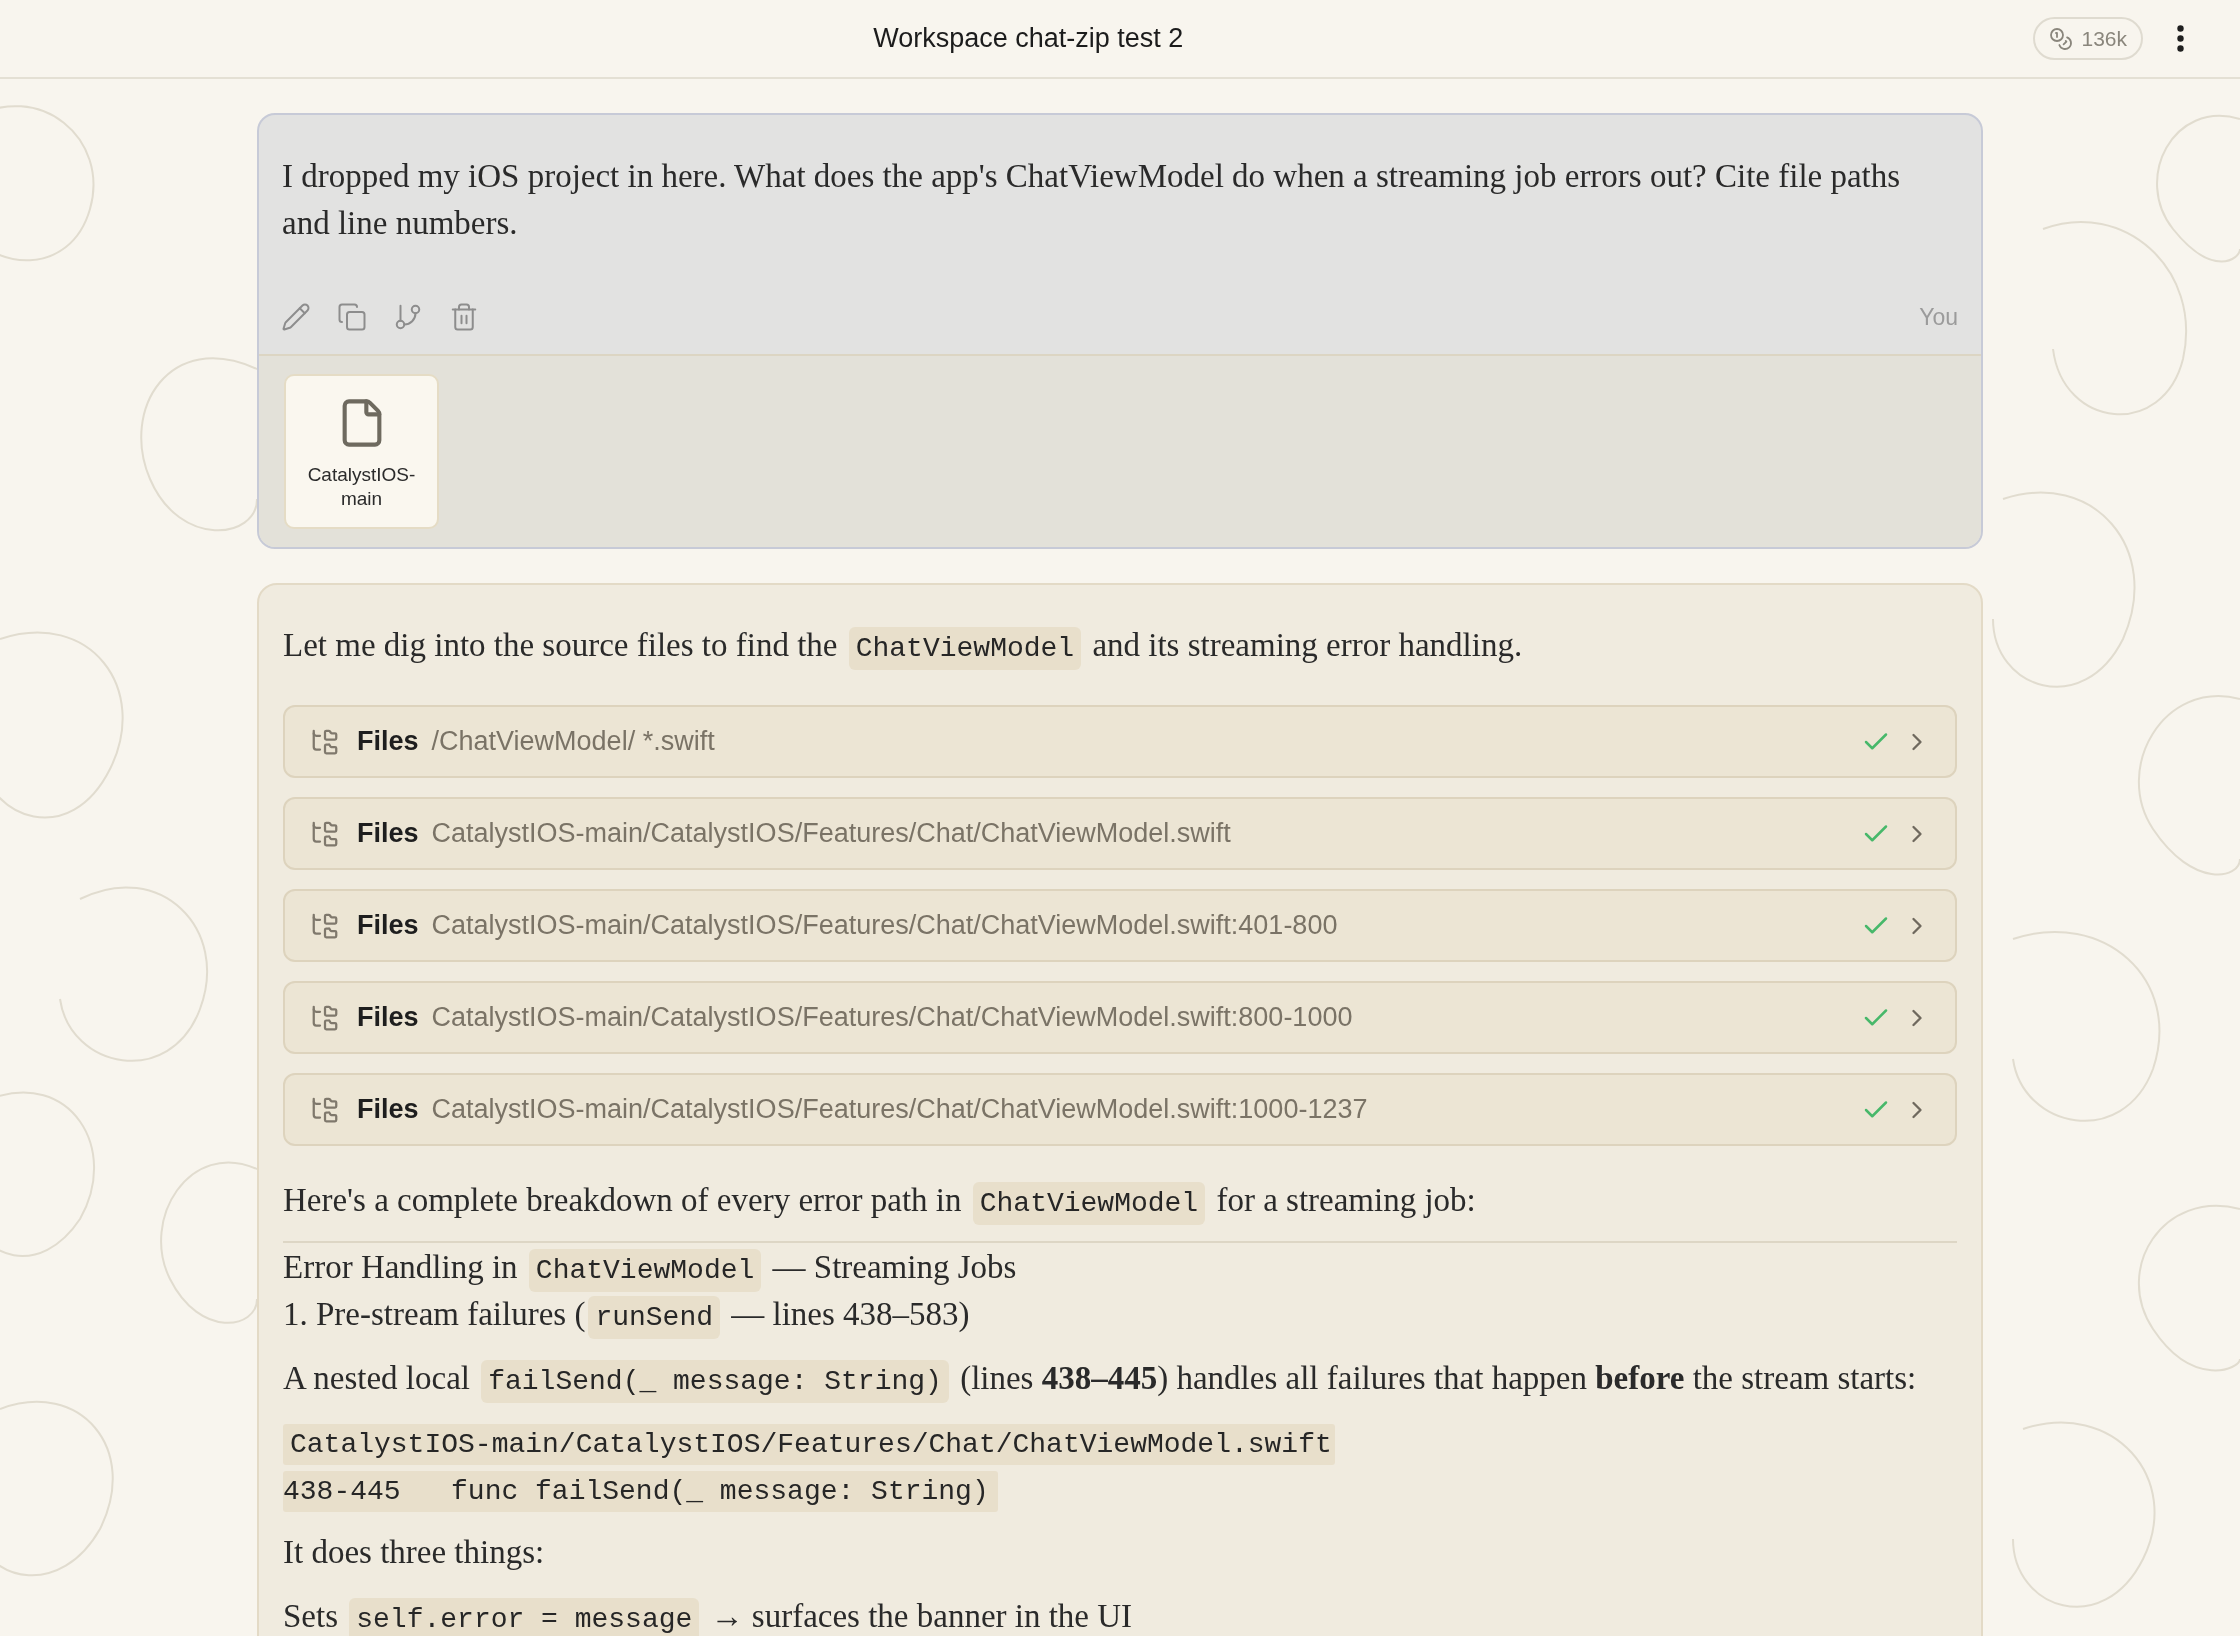 The image size is (2240, 1636). I want to click on message-text: I dropped my iOS project in here. What does the app's ChatViewModel do when a streaming job errors out? Cite file paths and line numbers., so click(1092, 200).